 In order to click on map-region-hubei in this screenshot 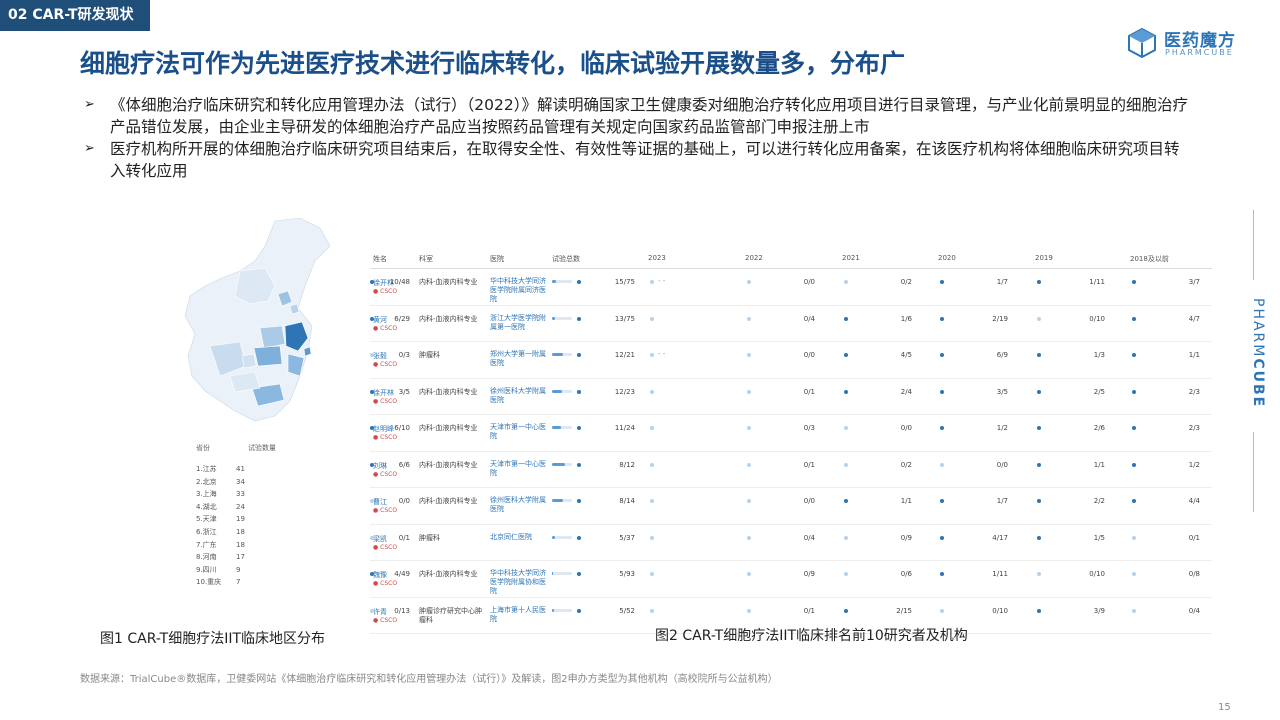, I will do `click(268, 356)`.